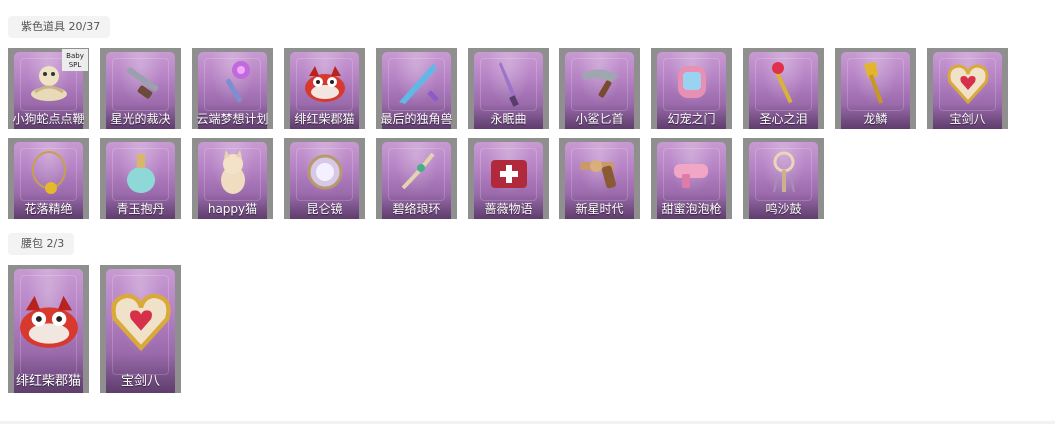 This screenshot has width=1055, height=424. I want to click on golden-shovel-icon, so click(876, 84).